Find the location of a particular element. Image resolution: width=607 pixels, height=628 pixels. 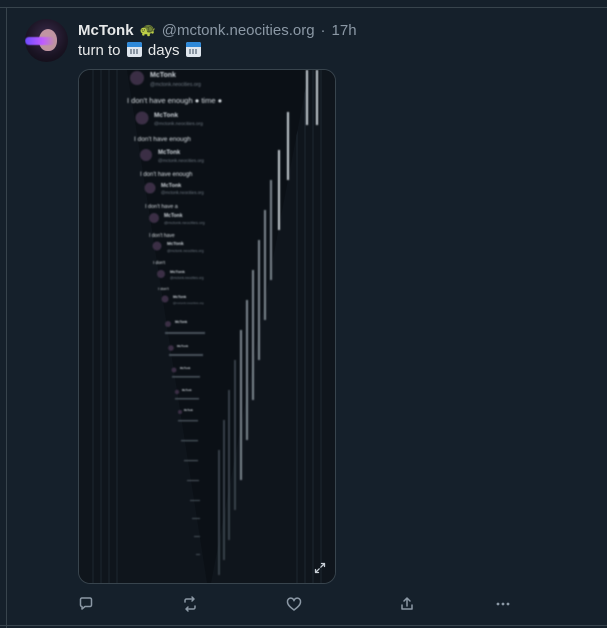

post-text: turn to days is located at coordinates (140, 50).